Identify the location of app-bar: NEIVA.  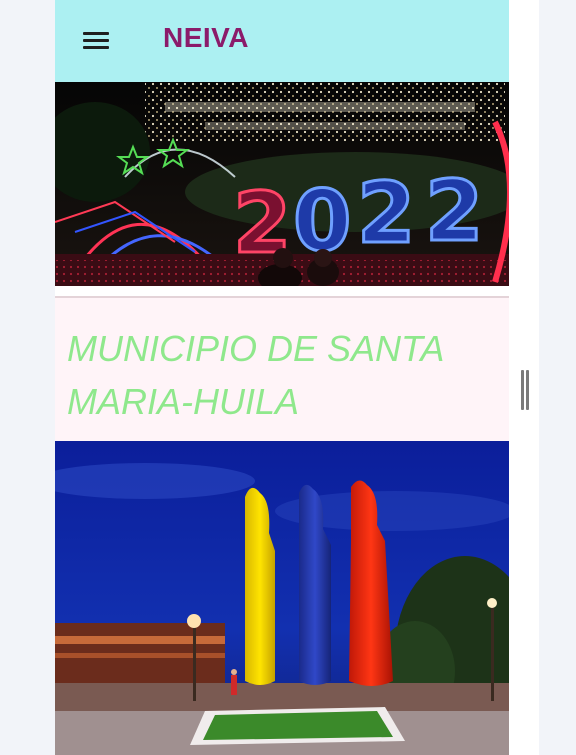
(282, 41).